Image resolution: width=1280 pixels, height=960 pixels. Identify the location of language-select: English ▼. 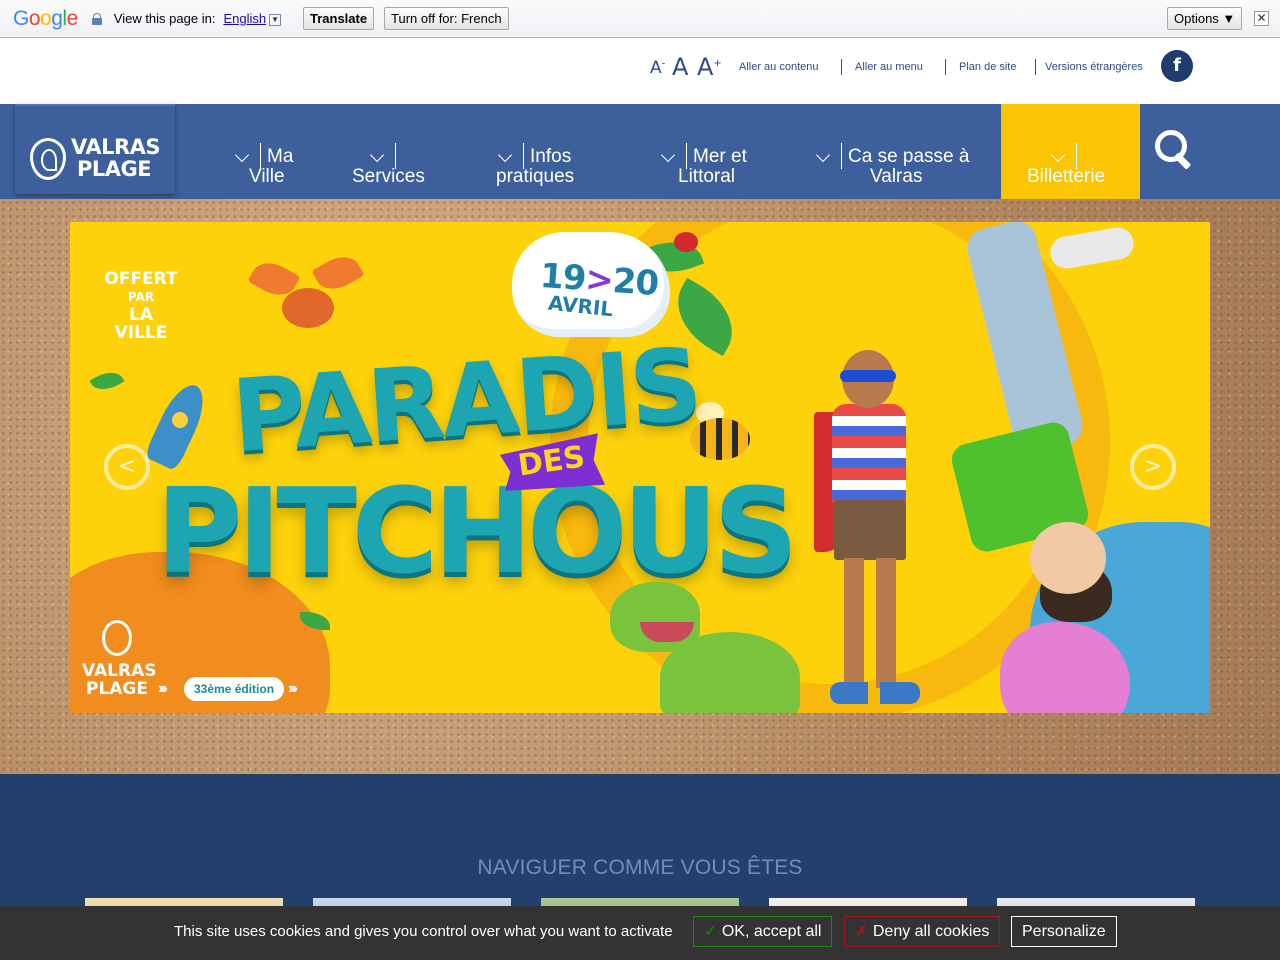
(252, 18).